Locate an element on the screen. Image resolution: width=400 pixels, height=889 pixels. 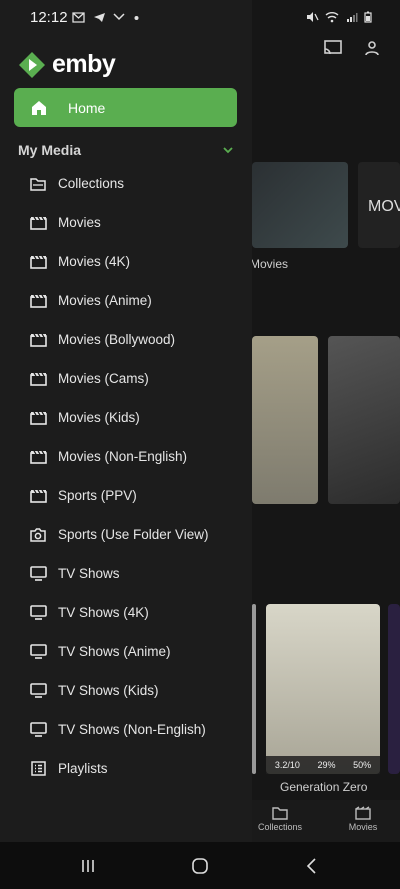
top-toolbar is located at coordinates (352, 50).